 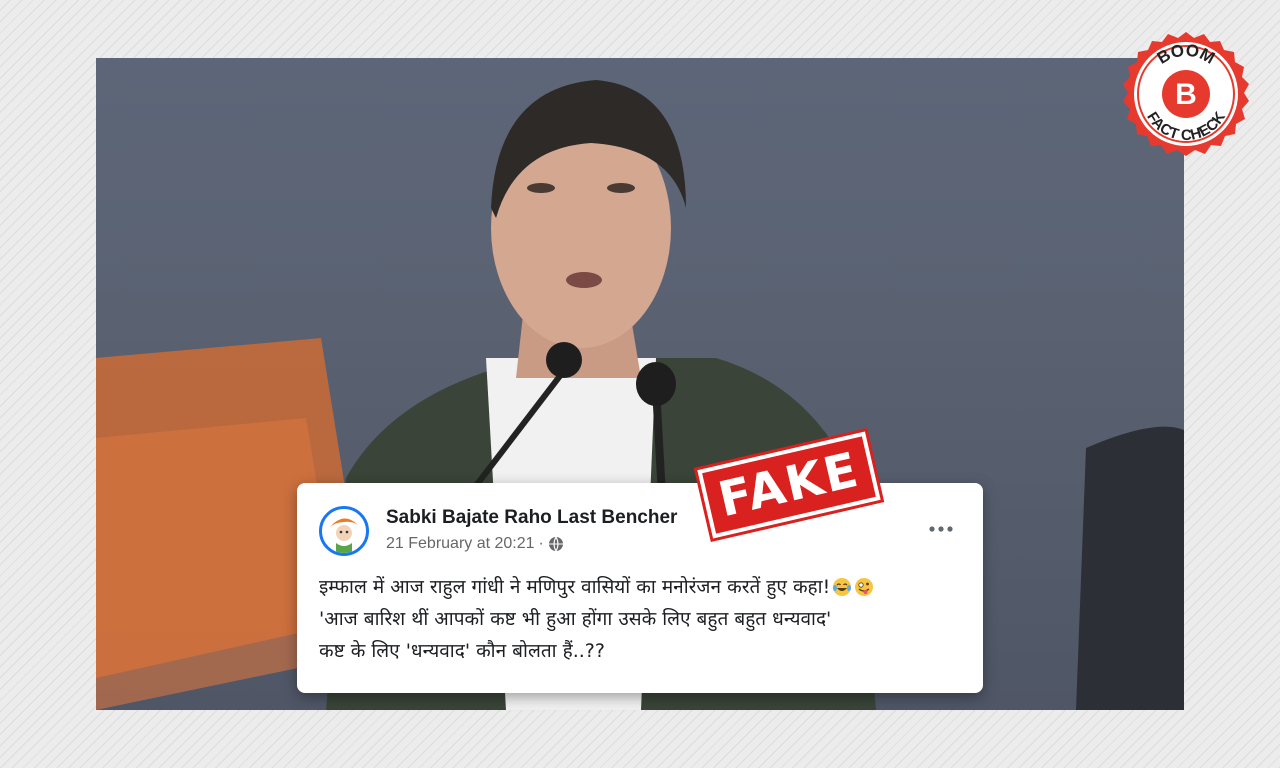 I want to click on boom-fact-check-logo: BOOM B FACT CHECK, so click(x=1186, y=94).